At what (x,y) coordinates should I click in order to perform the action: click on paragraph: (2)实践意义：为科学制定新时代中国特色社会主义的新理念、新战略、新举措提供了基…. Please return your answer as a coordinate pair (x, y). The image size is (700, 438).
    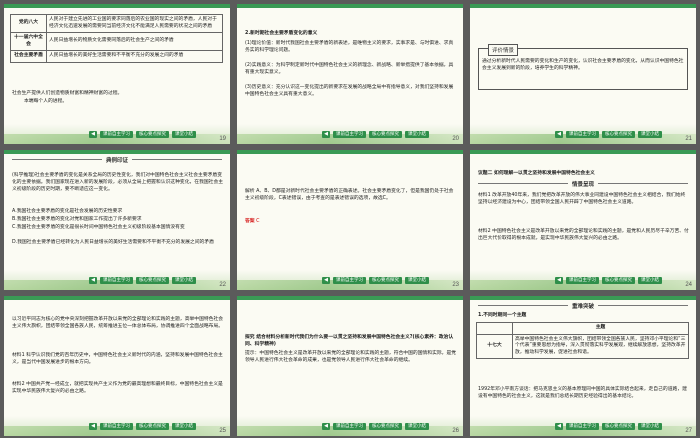
    Looking at the image, I should click on (349, 69).